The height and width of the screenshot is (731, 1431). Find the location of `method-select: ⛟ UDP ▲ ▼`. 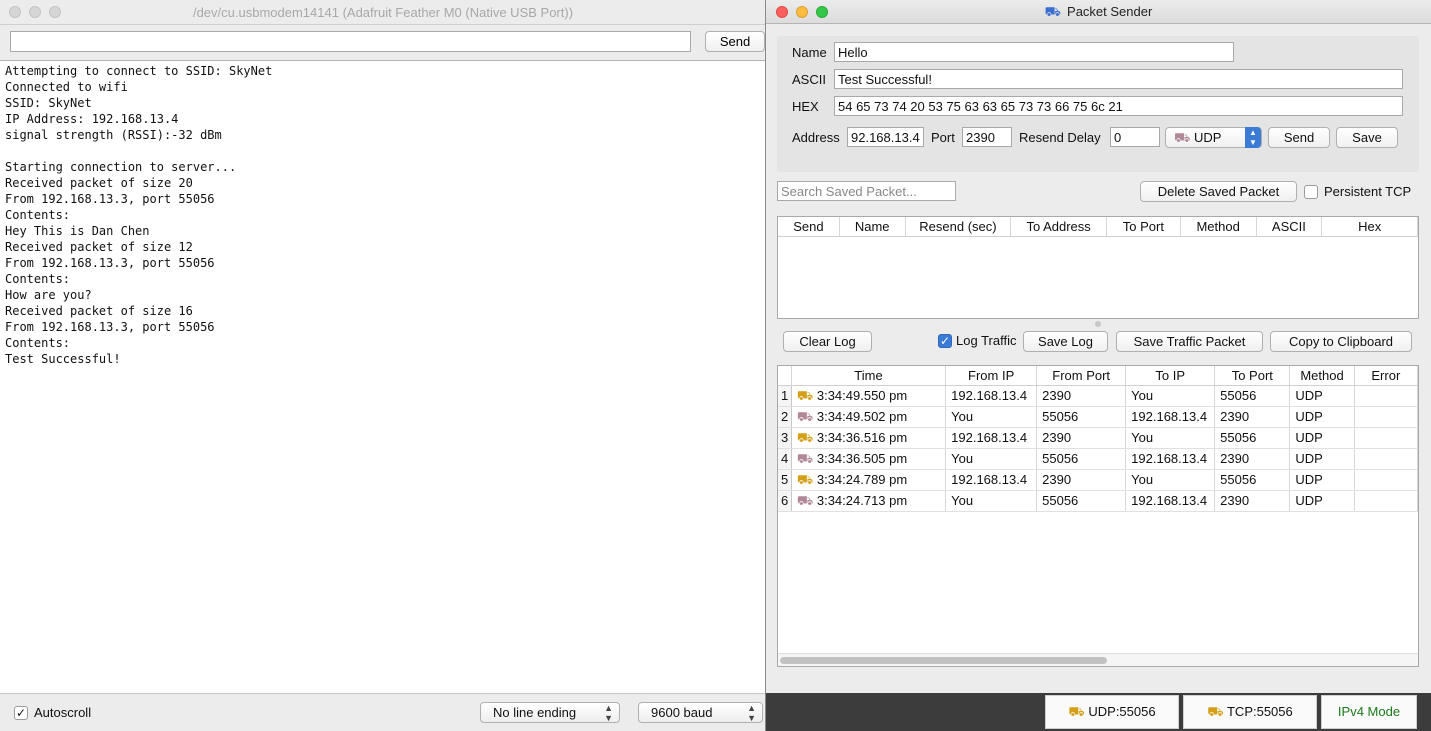

method-select: ⛟ UDP ▲ ▼ is located at coordinates (1213, 137).